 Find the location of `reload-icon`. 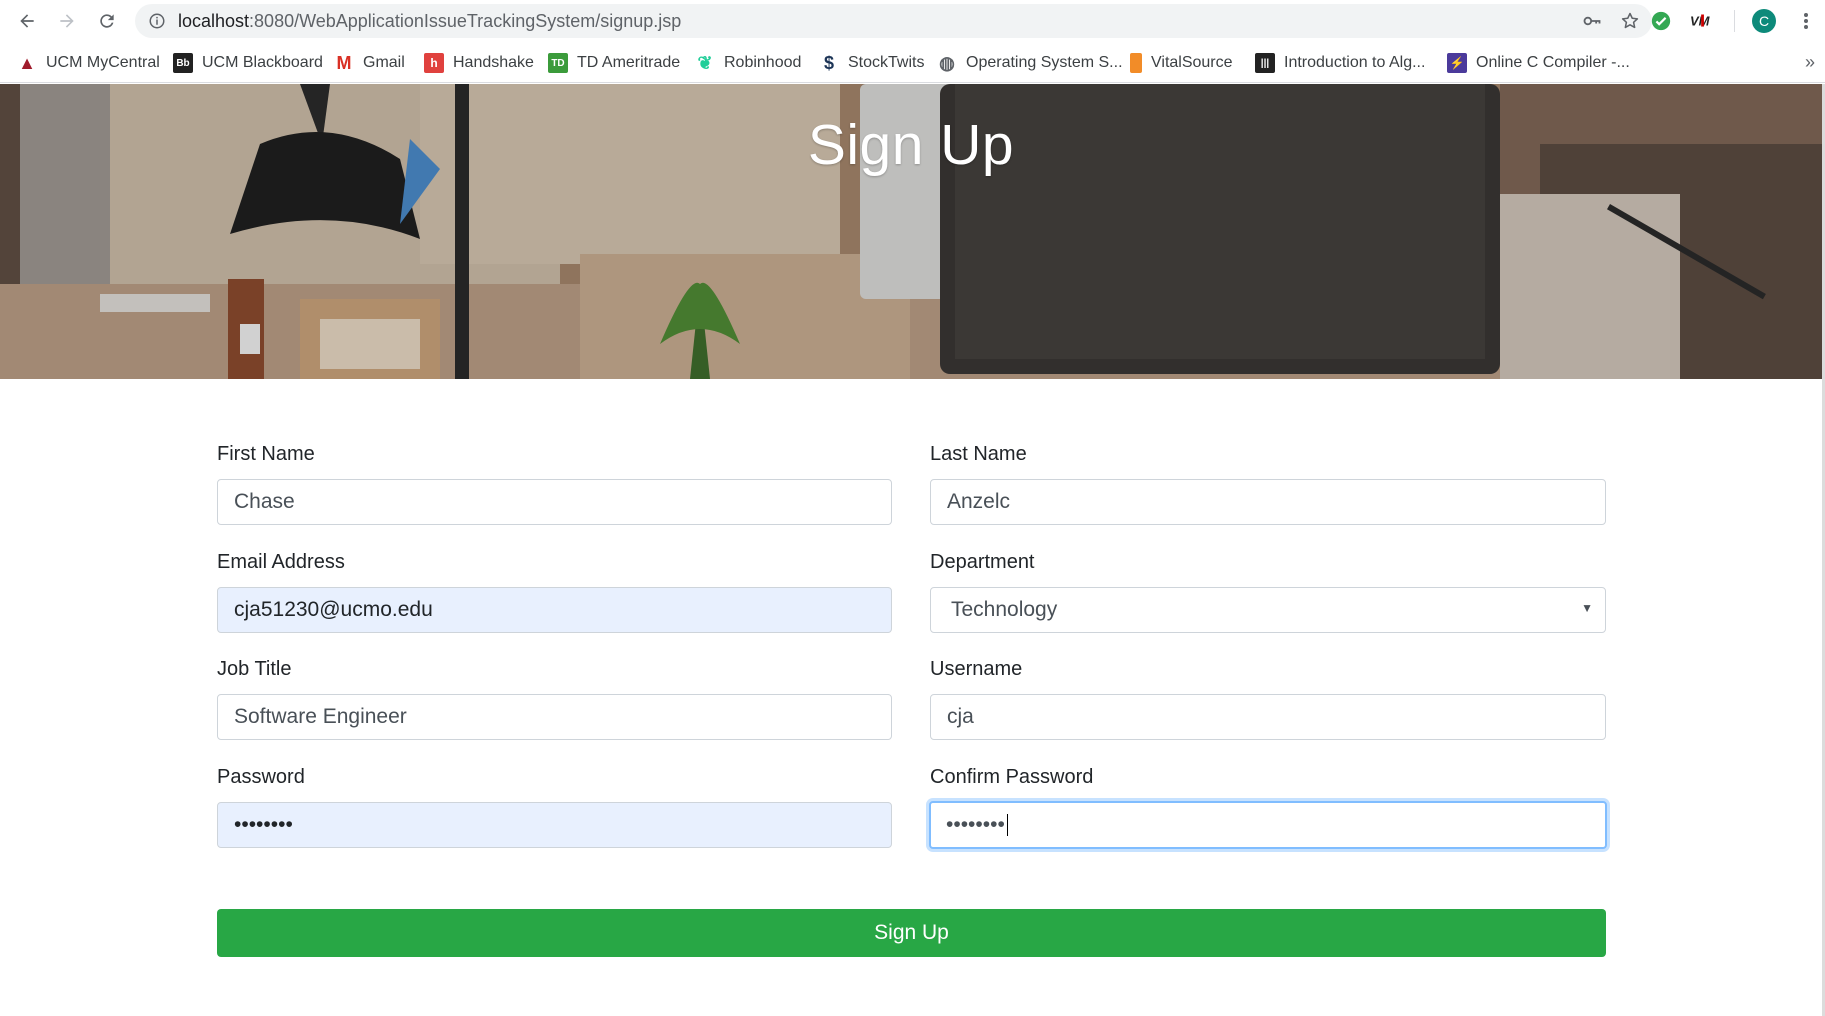

reload-icon is located at coordinates (107, 21).